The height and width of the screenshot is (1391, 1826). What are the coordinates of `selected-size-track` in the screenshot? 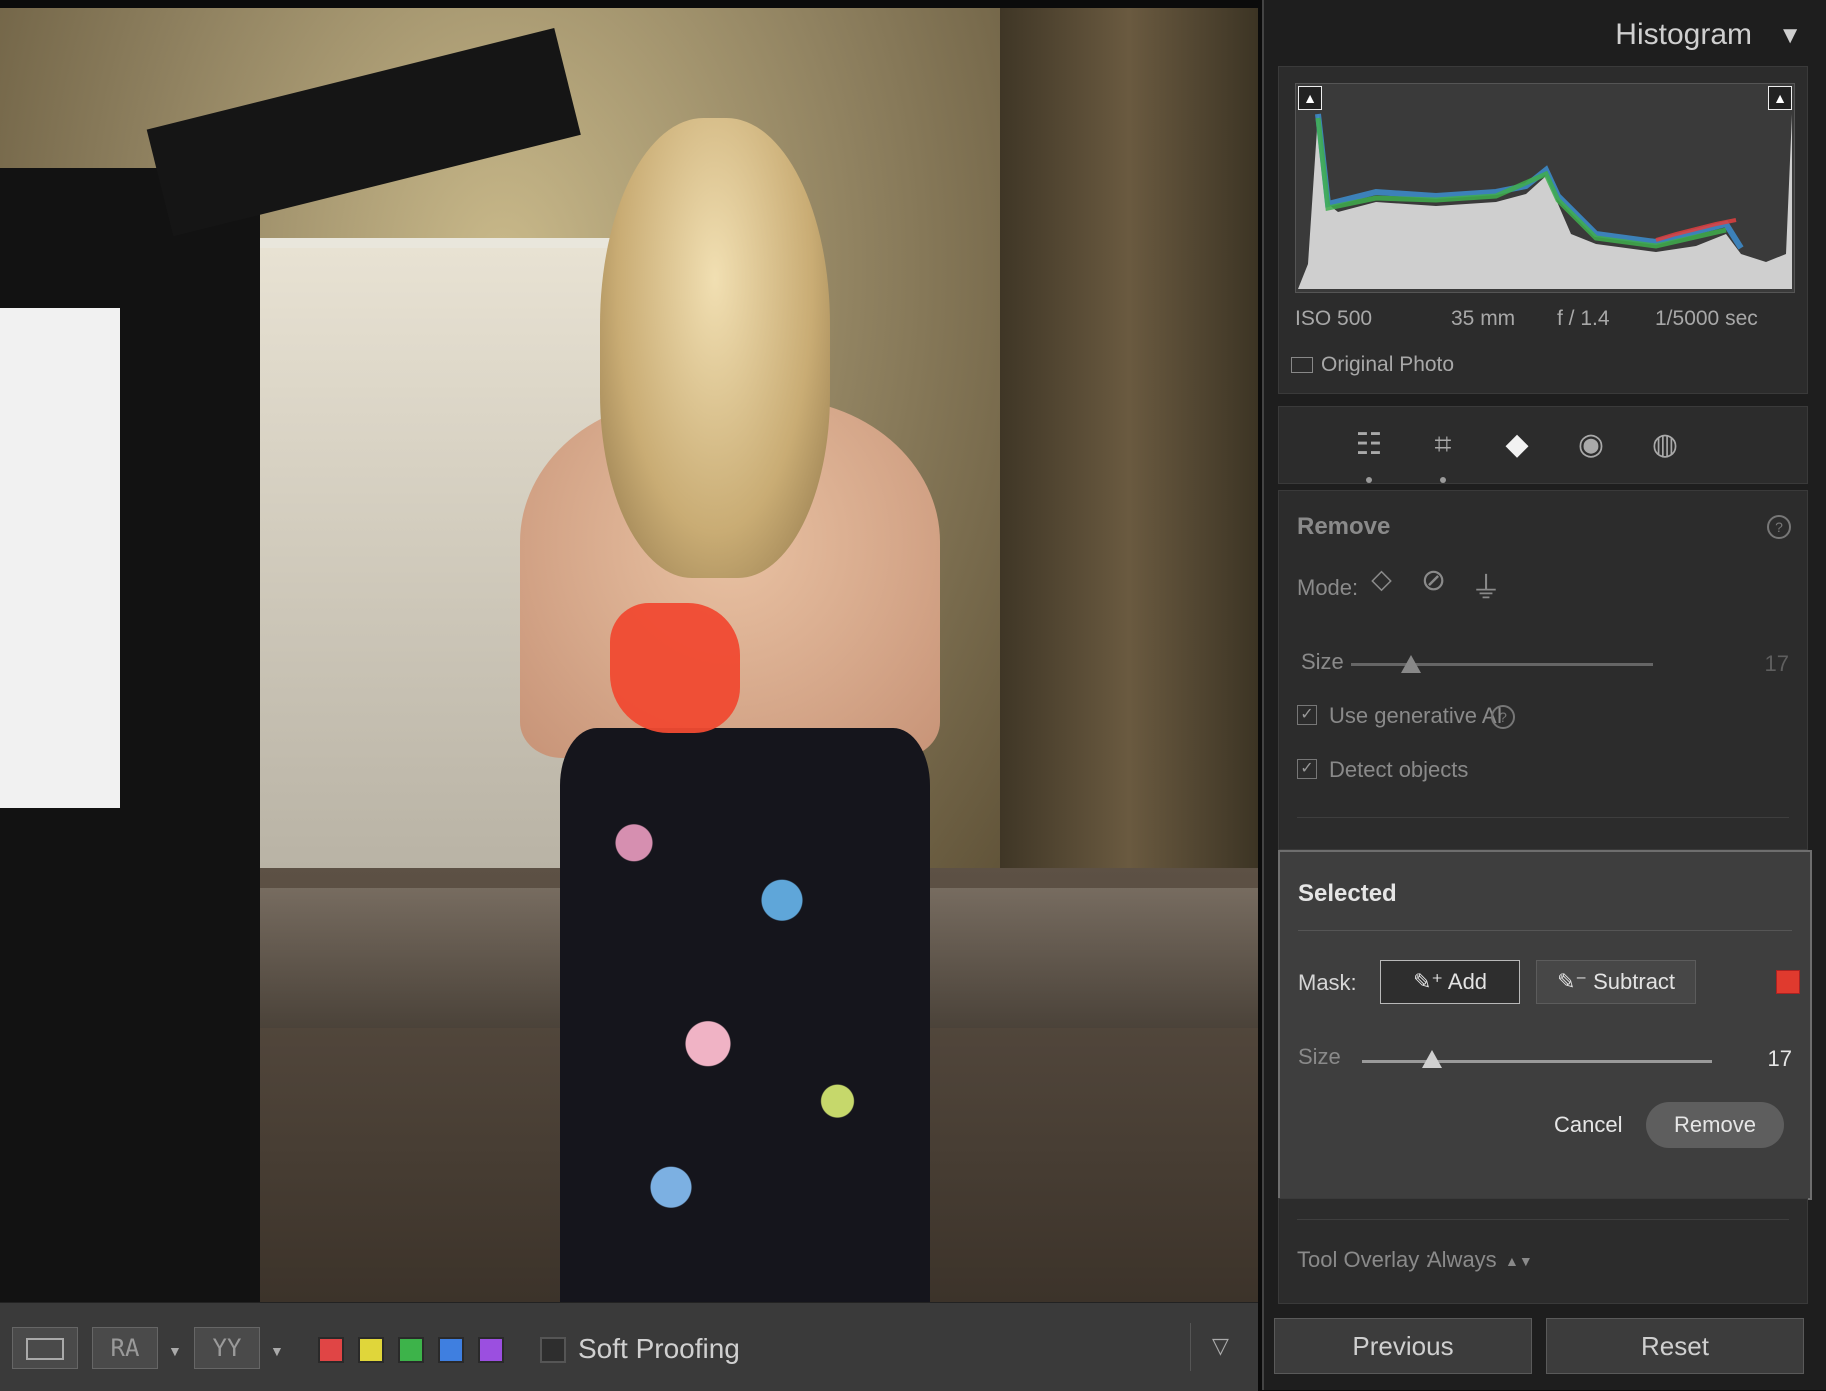 It's located at (1537, 1061).